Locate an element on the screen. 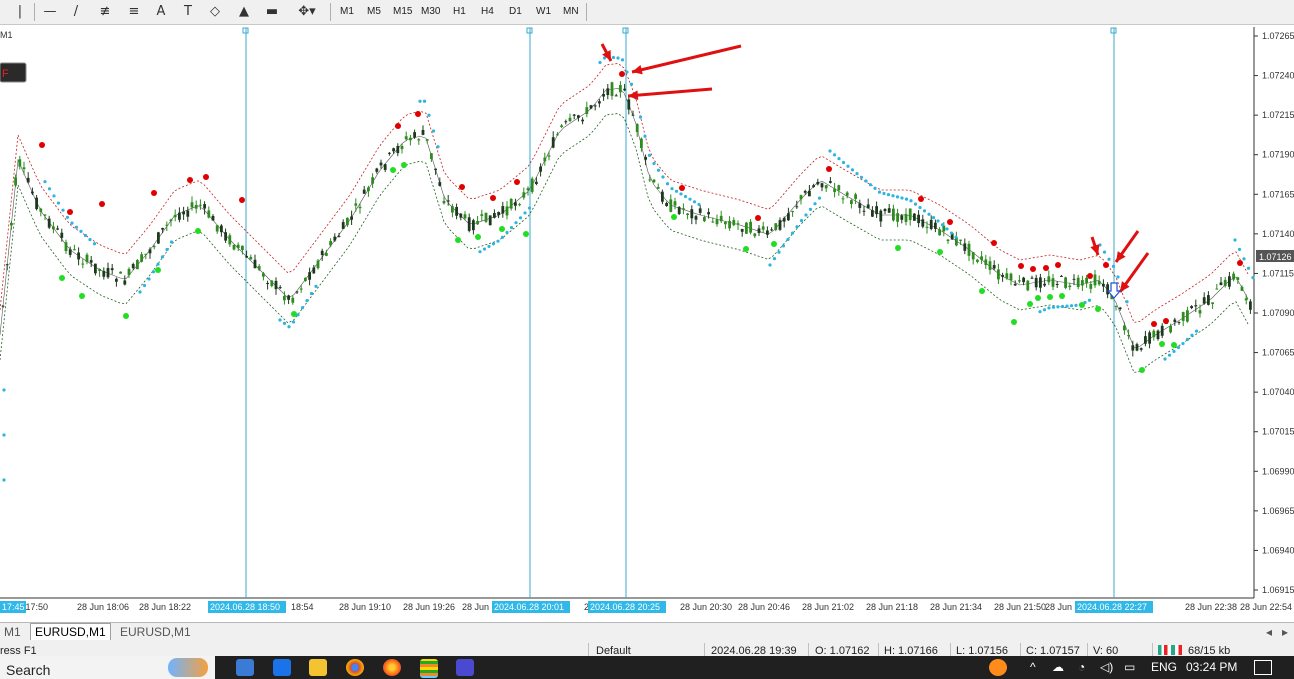 This screenshot has width=1294, height=679. time-tick-label: 28 Jun 21:34 is located at coordinates (956, 607).